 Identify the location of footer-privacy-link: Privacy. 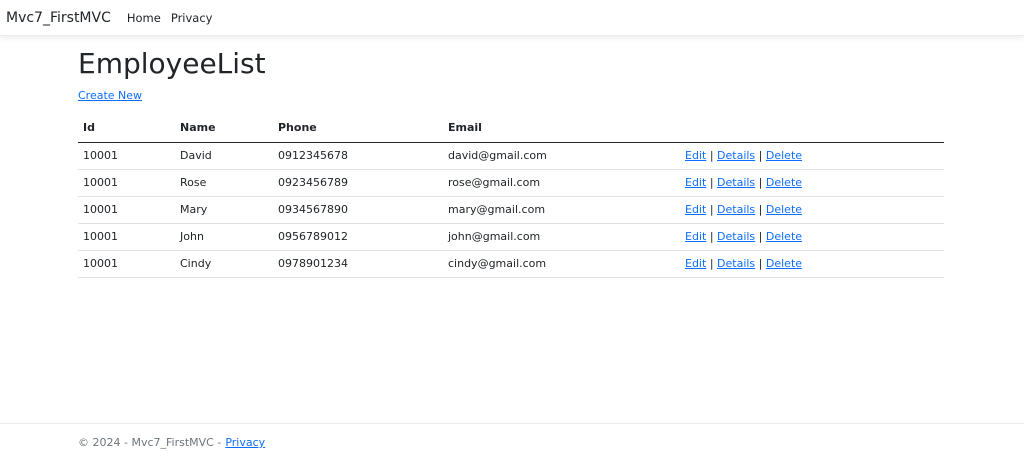
(245, 442).